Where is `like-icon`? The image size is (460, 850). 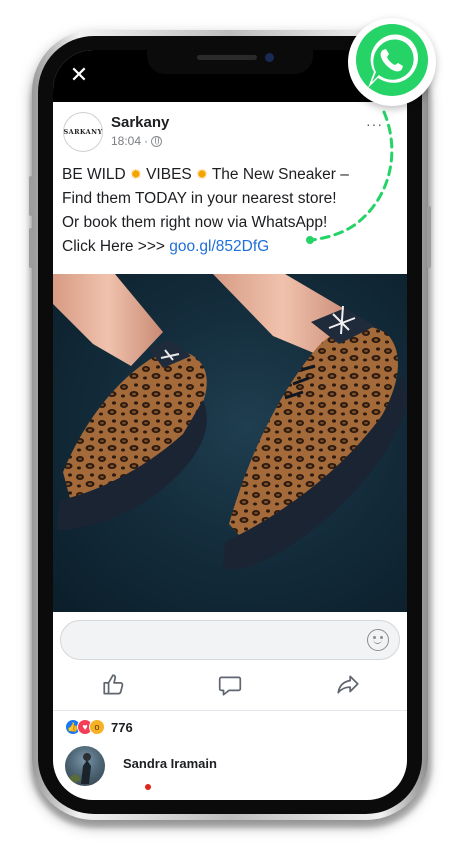 like-icon is located at coordinates (114, 685).